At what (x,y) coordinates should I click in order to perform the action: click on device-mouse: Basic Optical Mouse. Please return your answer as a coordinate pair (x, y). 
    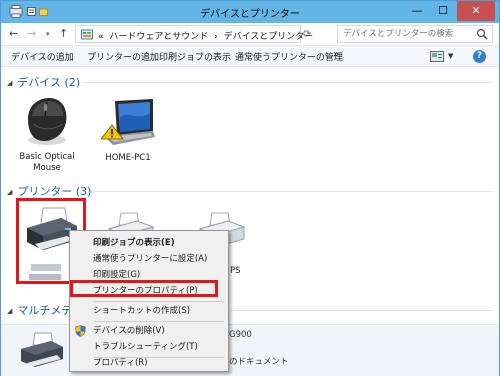
    Looking at the image, I should click on (47, 134).